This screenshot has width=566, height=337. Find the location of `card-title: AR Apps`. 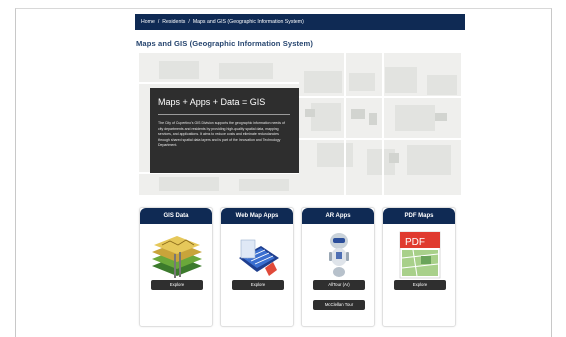

card-title: AR Apps is located at coordinates (338, 216).